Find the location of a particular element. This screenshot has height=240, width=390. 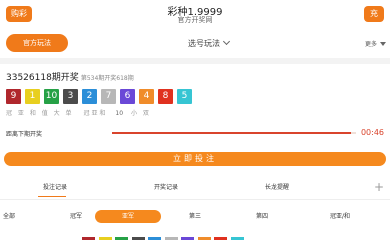

issue-note: 第534期开奖618期 is located at coordinates (107, 78).